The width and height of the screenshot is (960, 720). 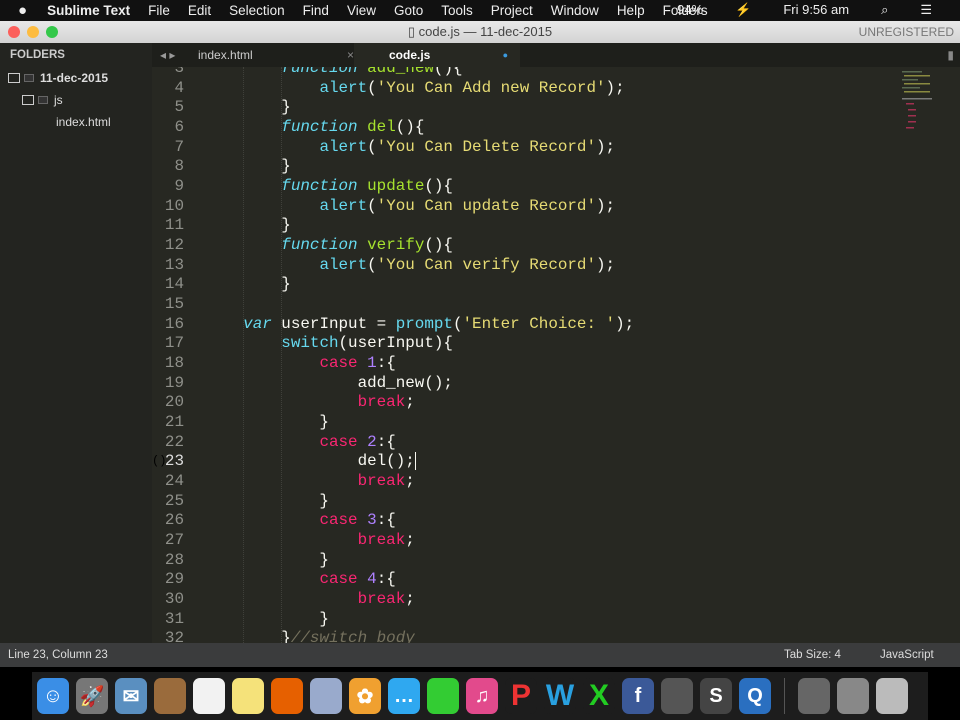 What do you see at coordinates (267, 560) in the screenshot?
I see `code-text: }` at bounding box center [267, 560].